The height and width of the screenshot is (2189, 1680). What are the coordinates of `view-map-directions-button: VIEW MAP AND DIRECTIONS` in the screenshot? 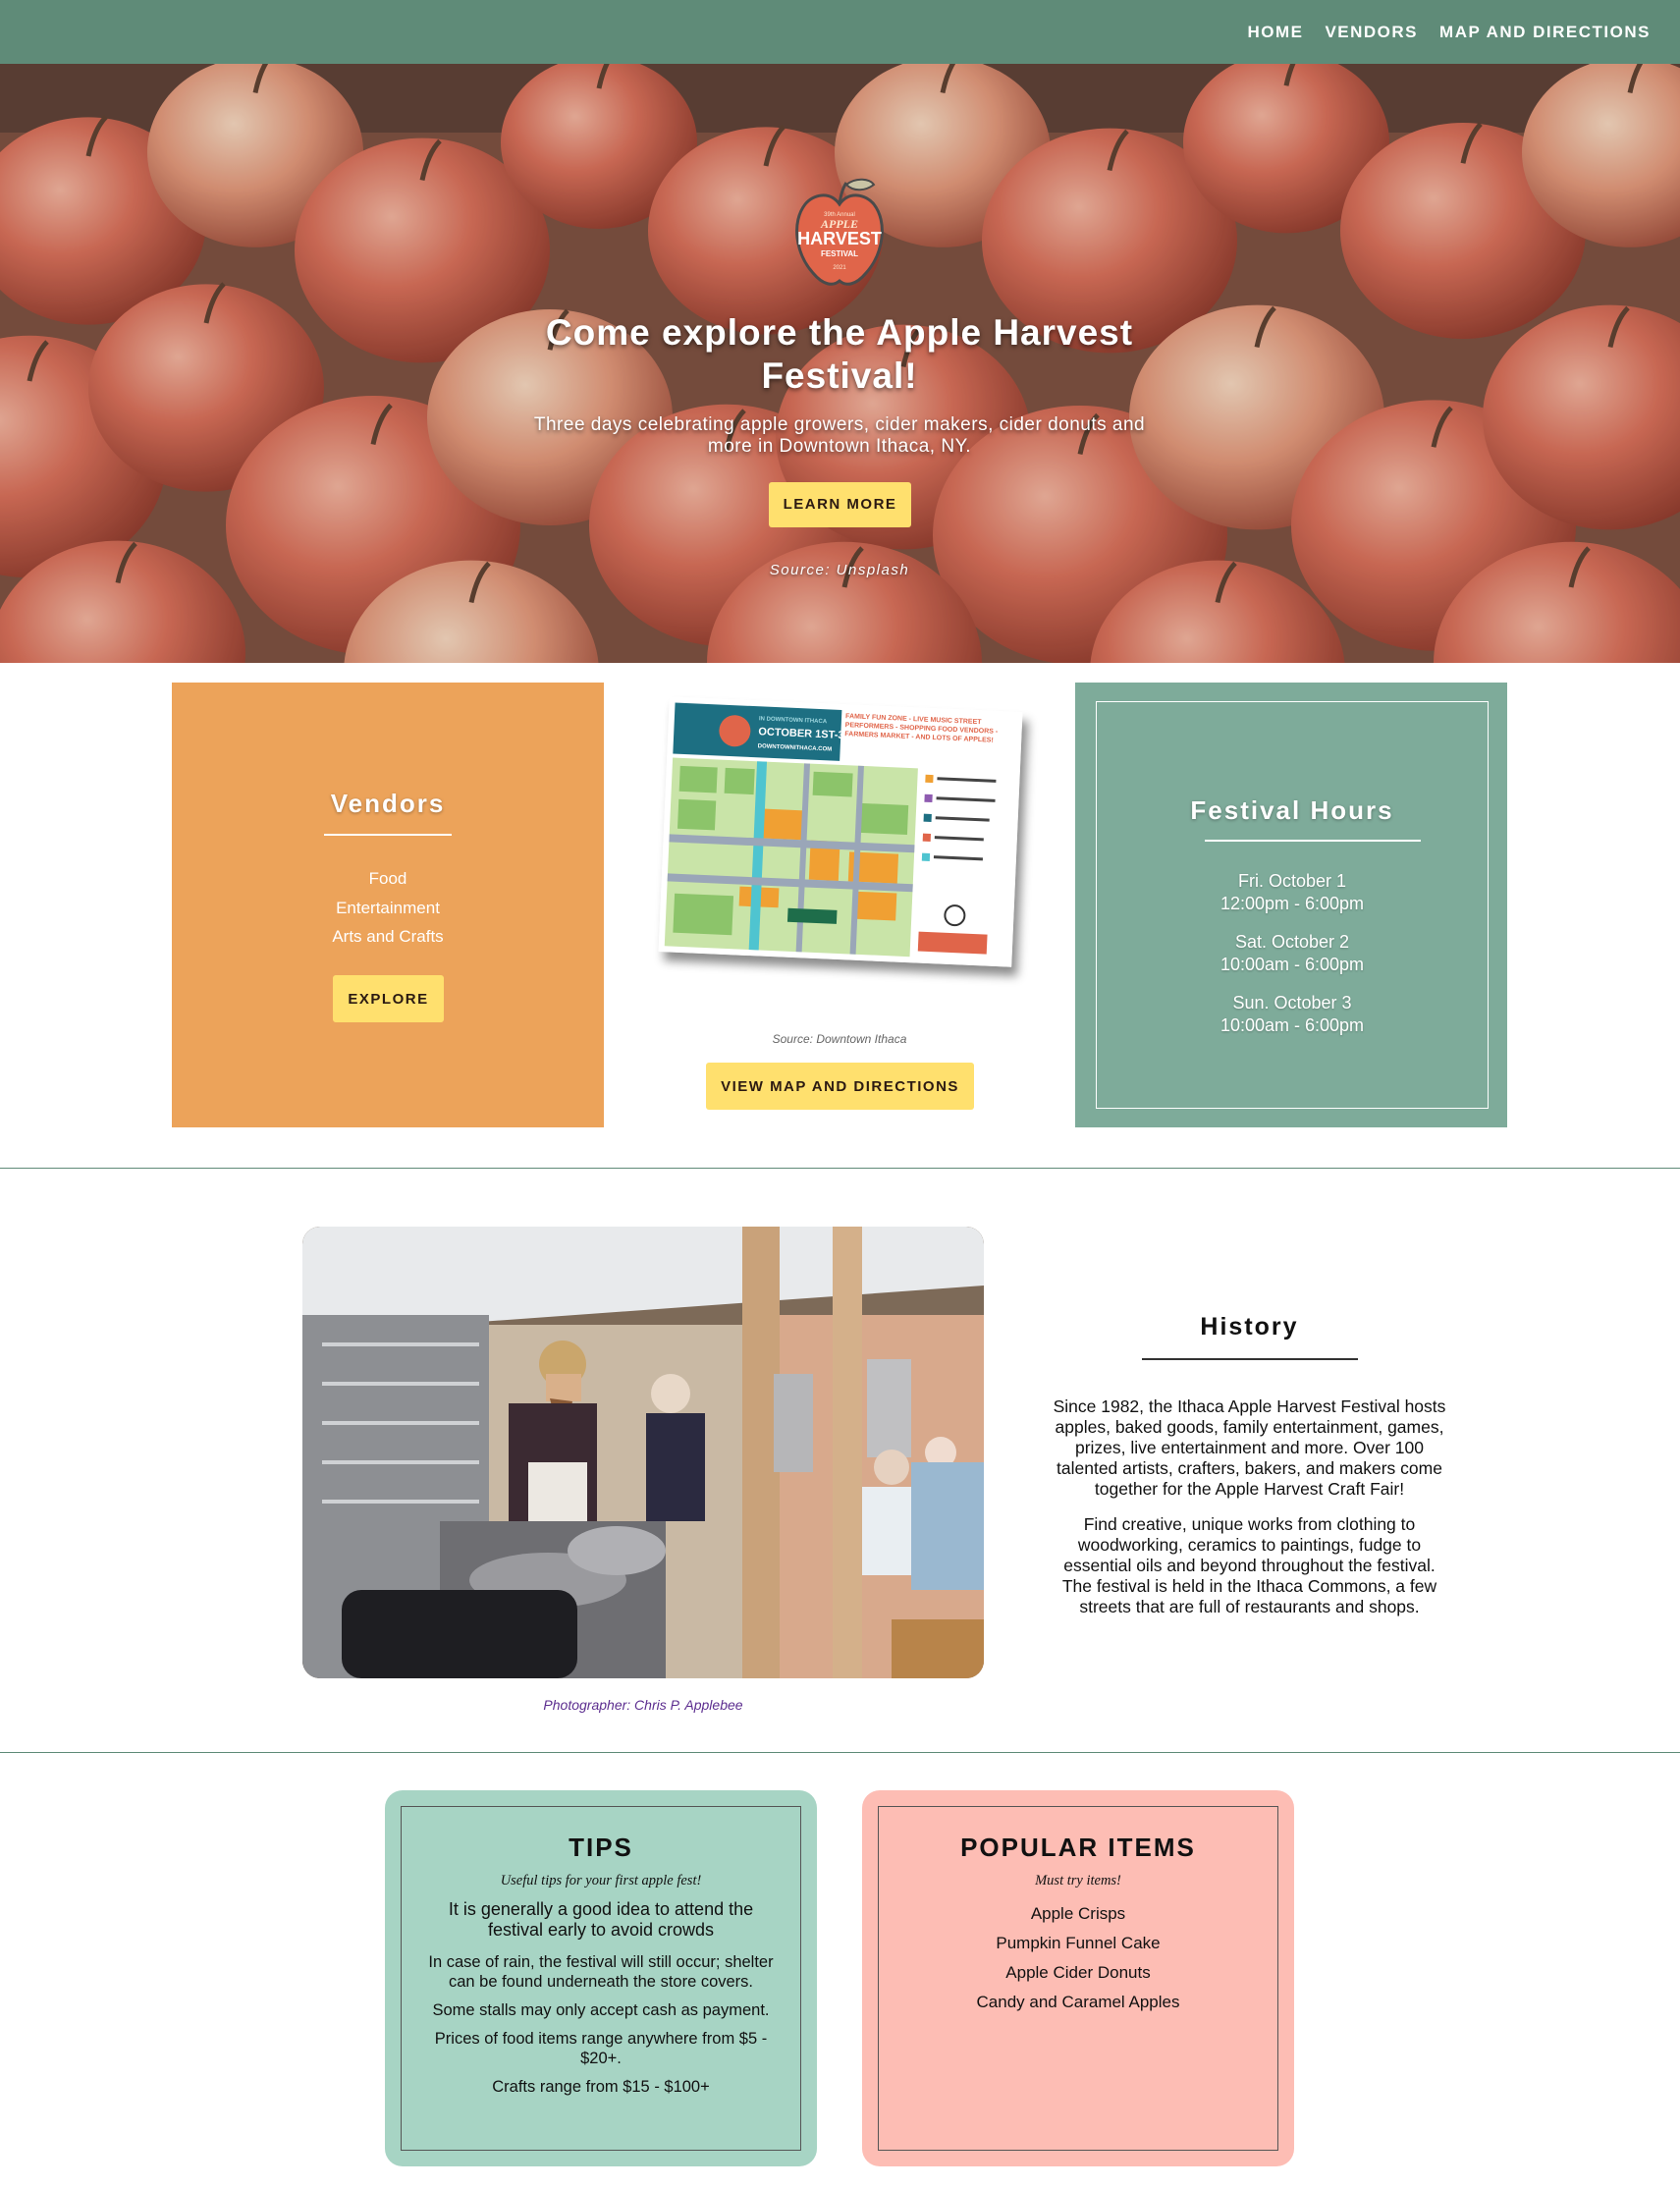 It's located at (840, 1086).